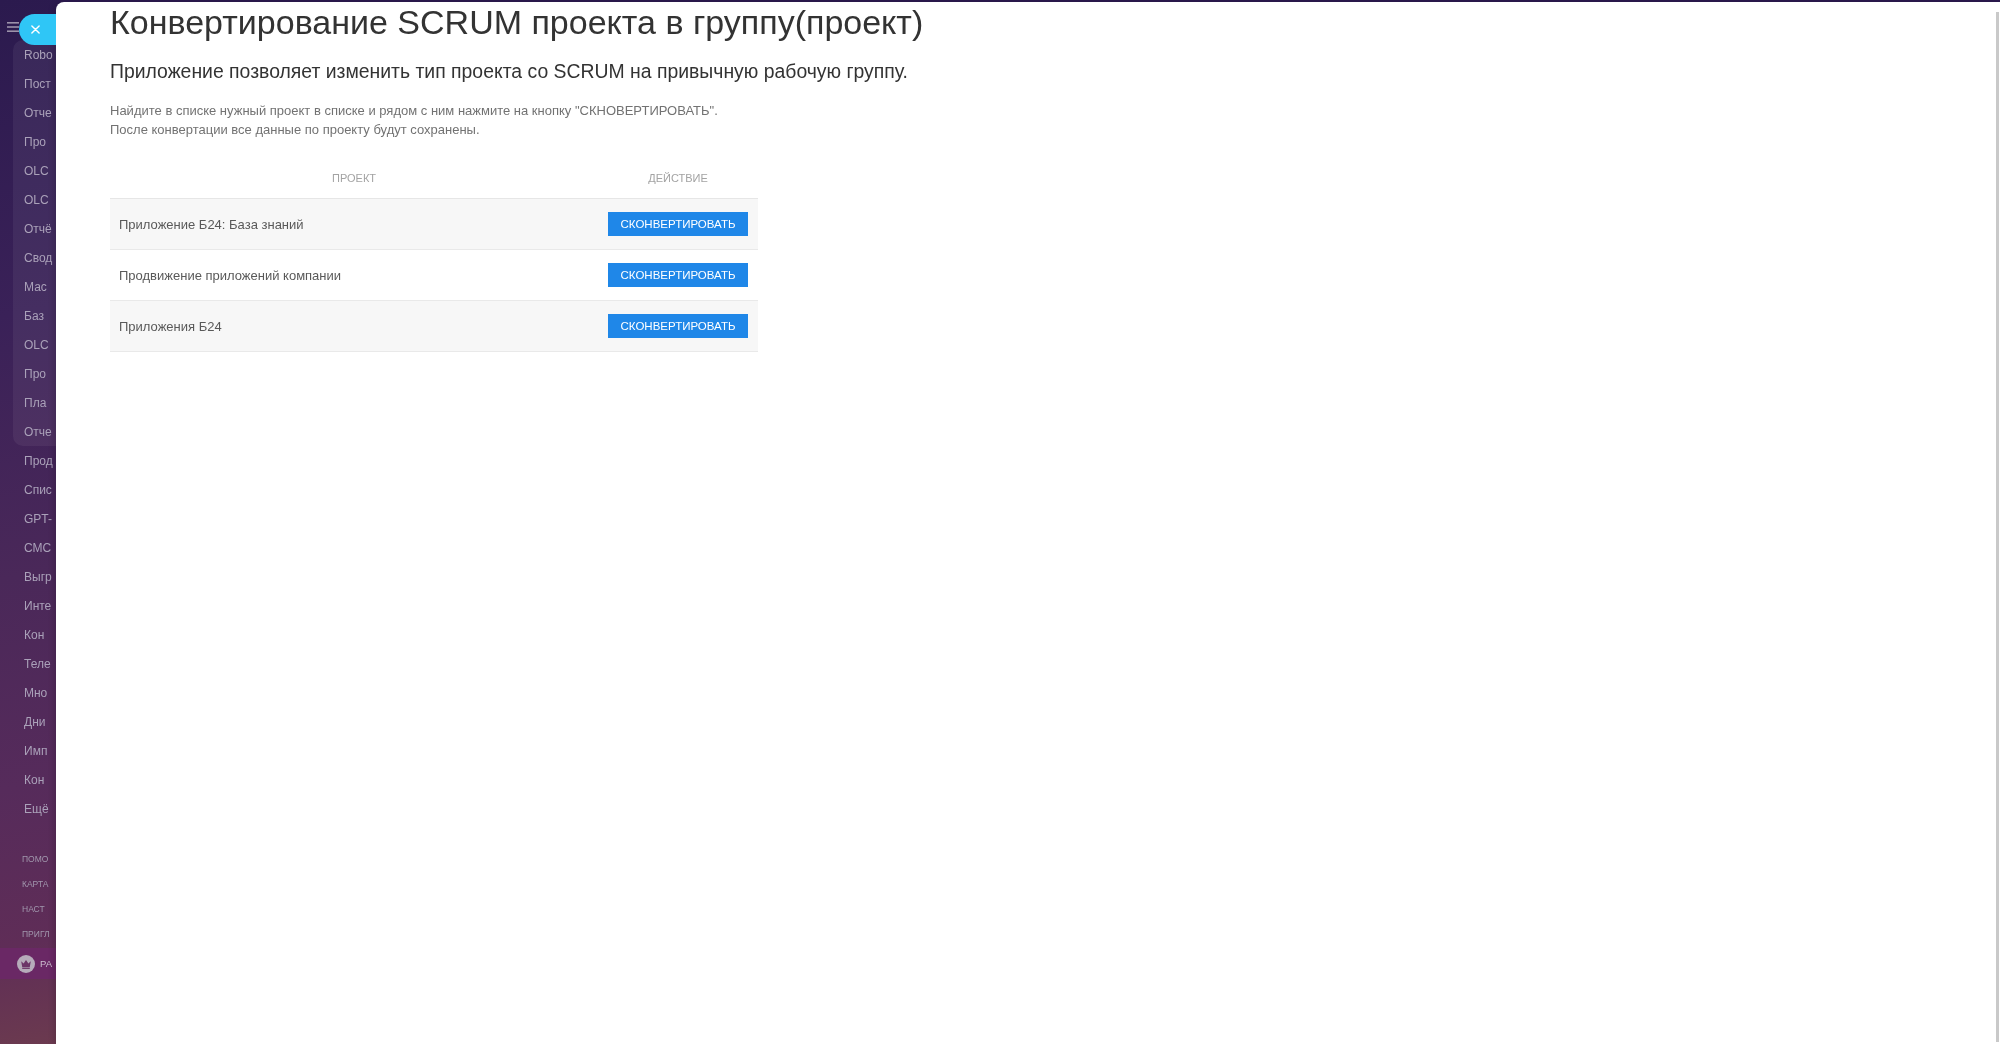  What do you see at coordinates (38, 576) in the screenshot?
I see `menu-item: Выгр` at bounding box center [38, 576].